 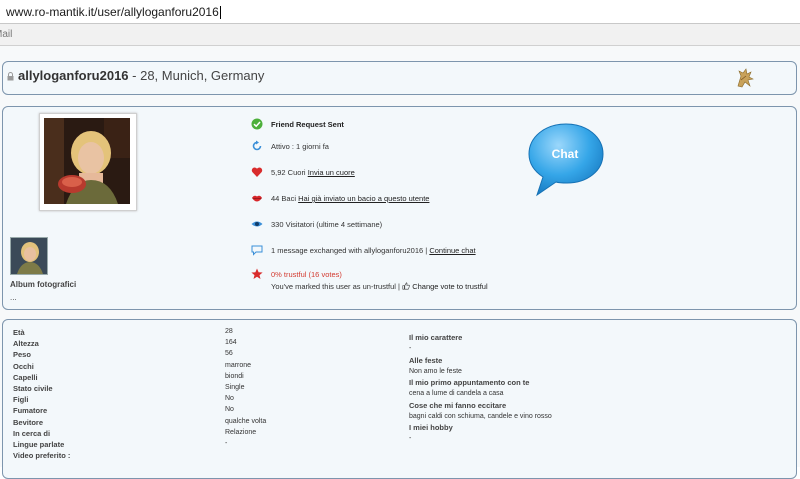 I want to click on about-label: Il mio primo appuntamento con te, so click(x=469, y=382).